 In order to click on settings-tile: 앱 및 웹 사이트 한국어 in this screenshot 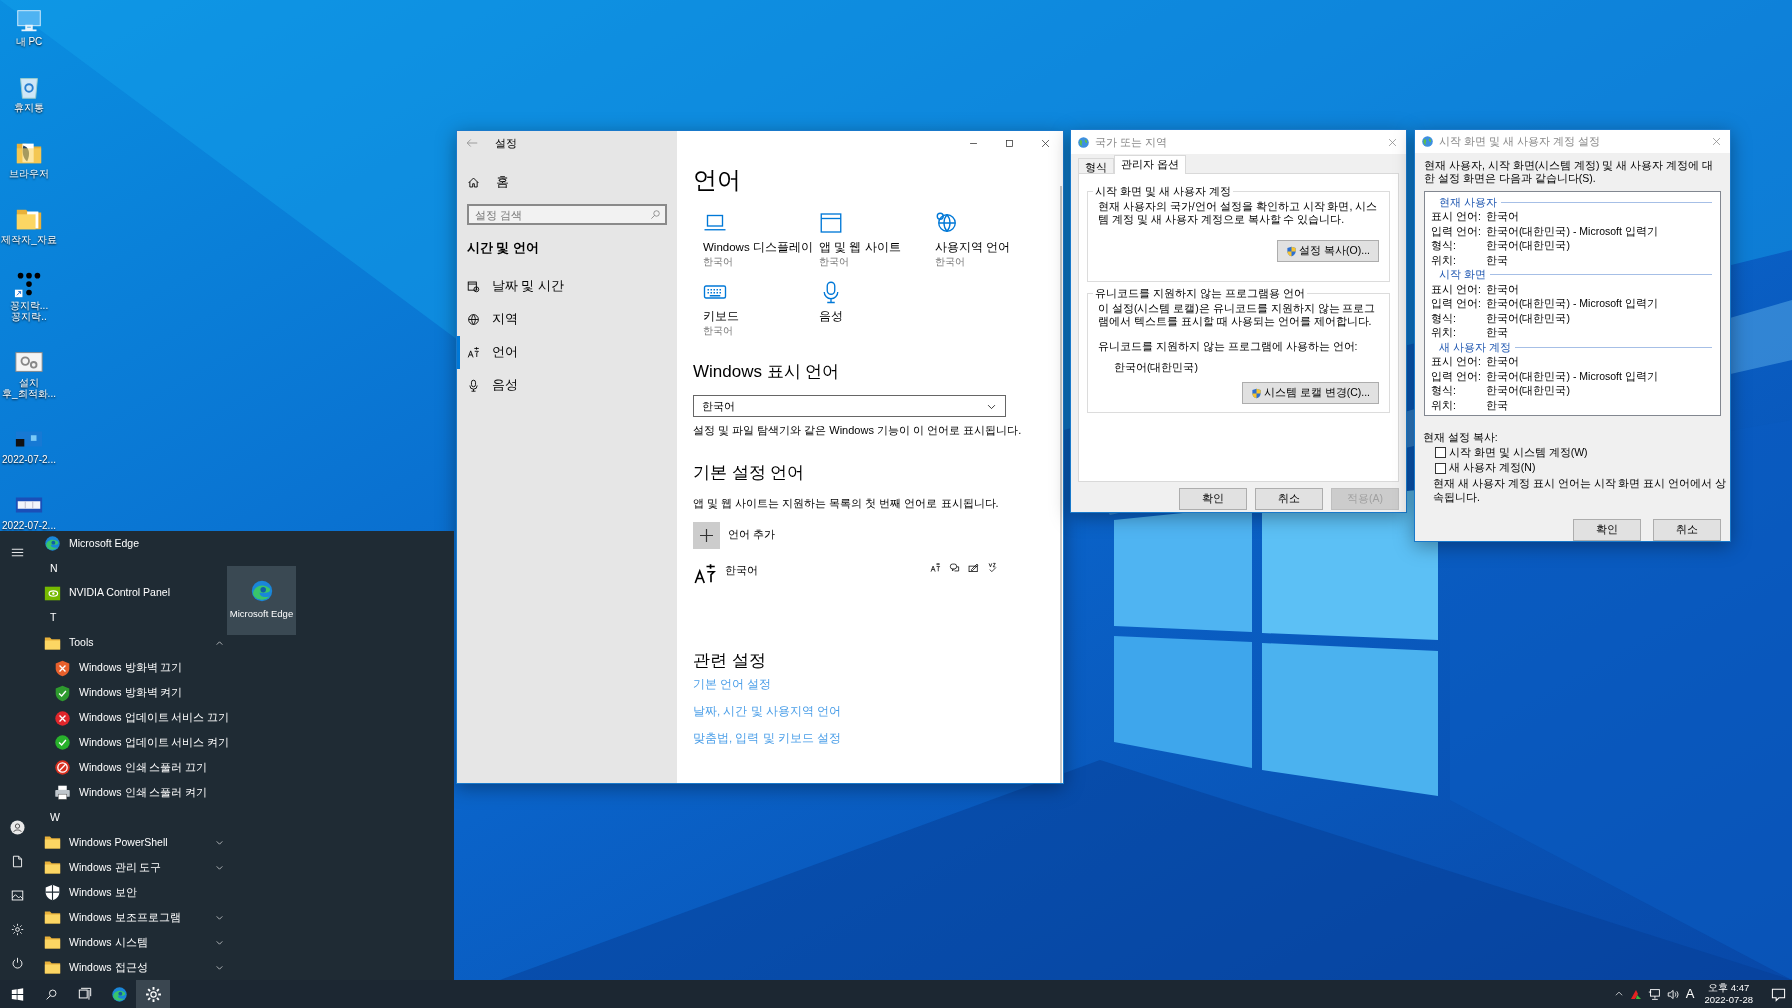, I will do `click(877, 240)`.